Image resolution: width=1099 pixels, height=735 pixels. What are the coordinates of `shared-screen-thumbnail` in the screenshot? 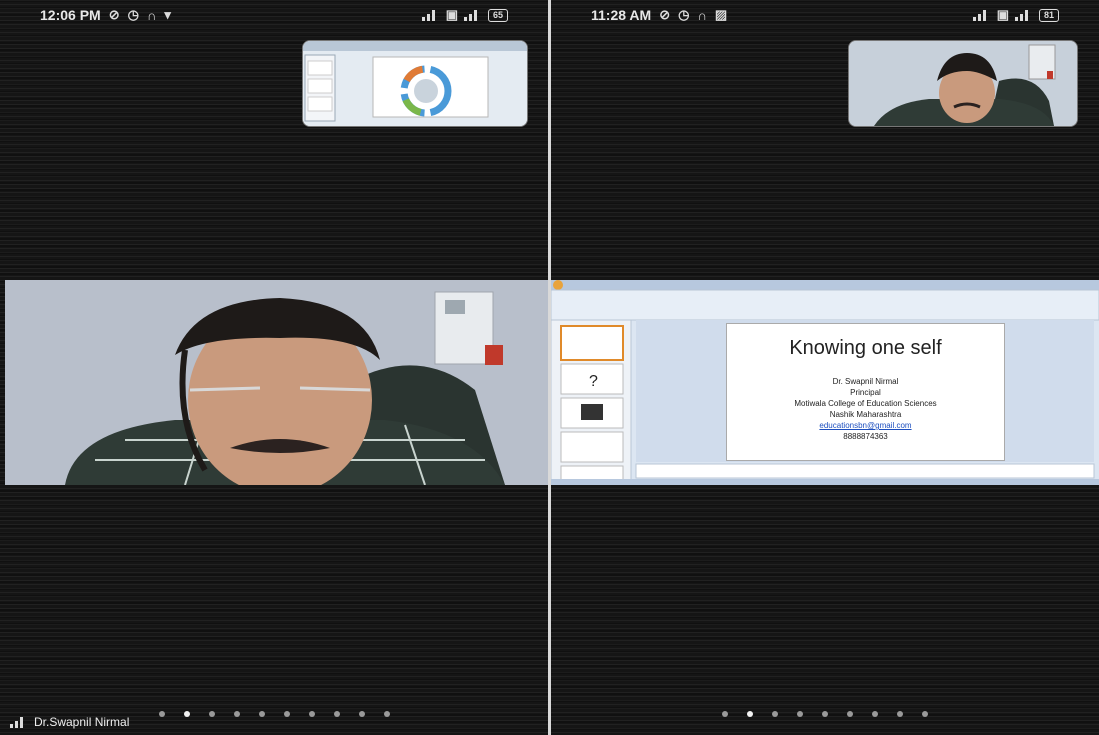 It's located at (415, 83).